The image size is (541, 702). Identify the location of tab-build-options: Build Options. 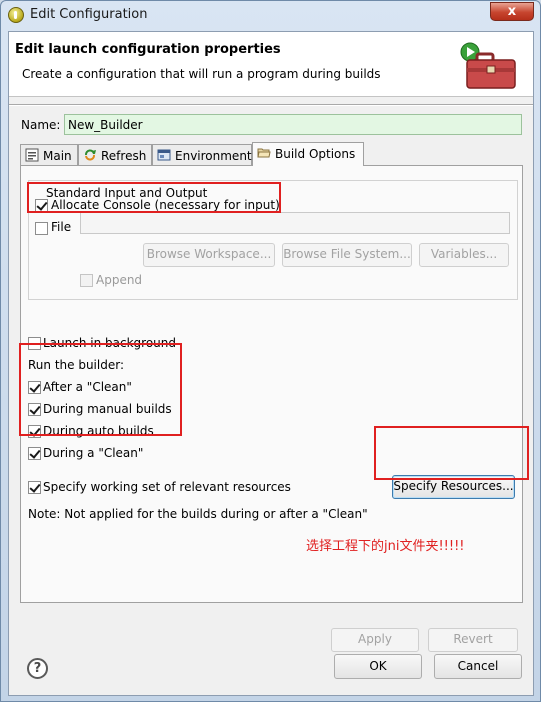
(308, 154).